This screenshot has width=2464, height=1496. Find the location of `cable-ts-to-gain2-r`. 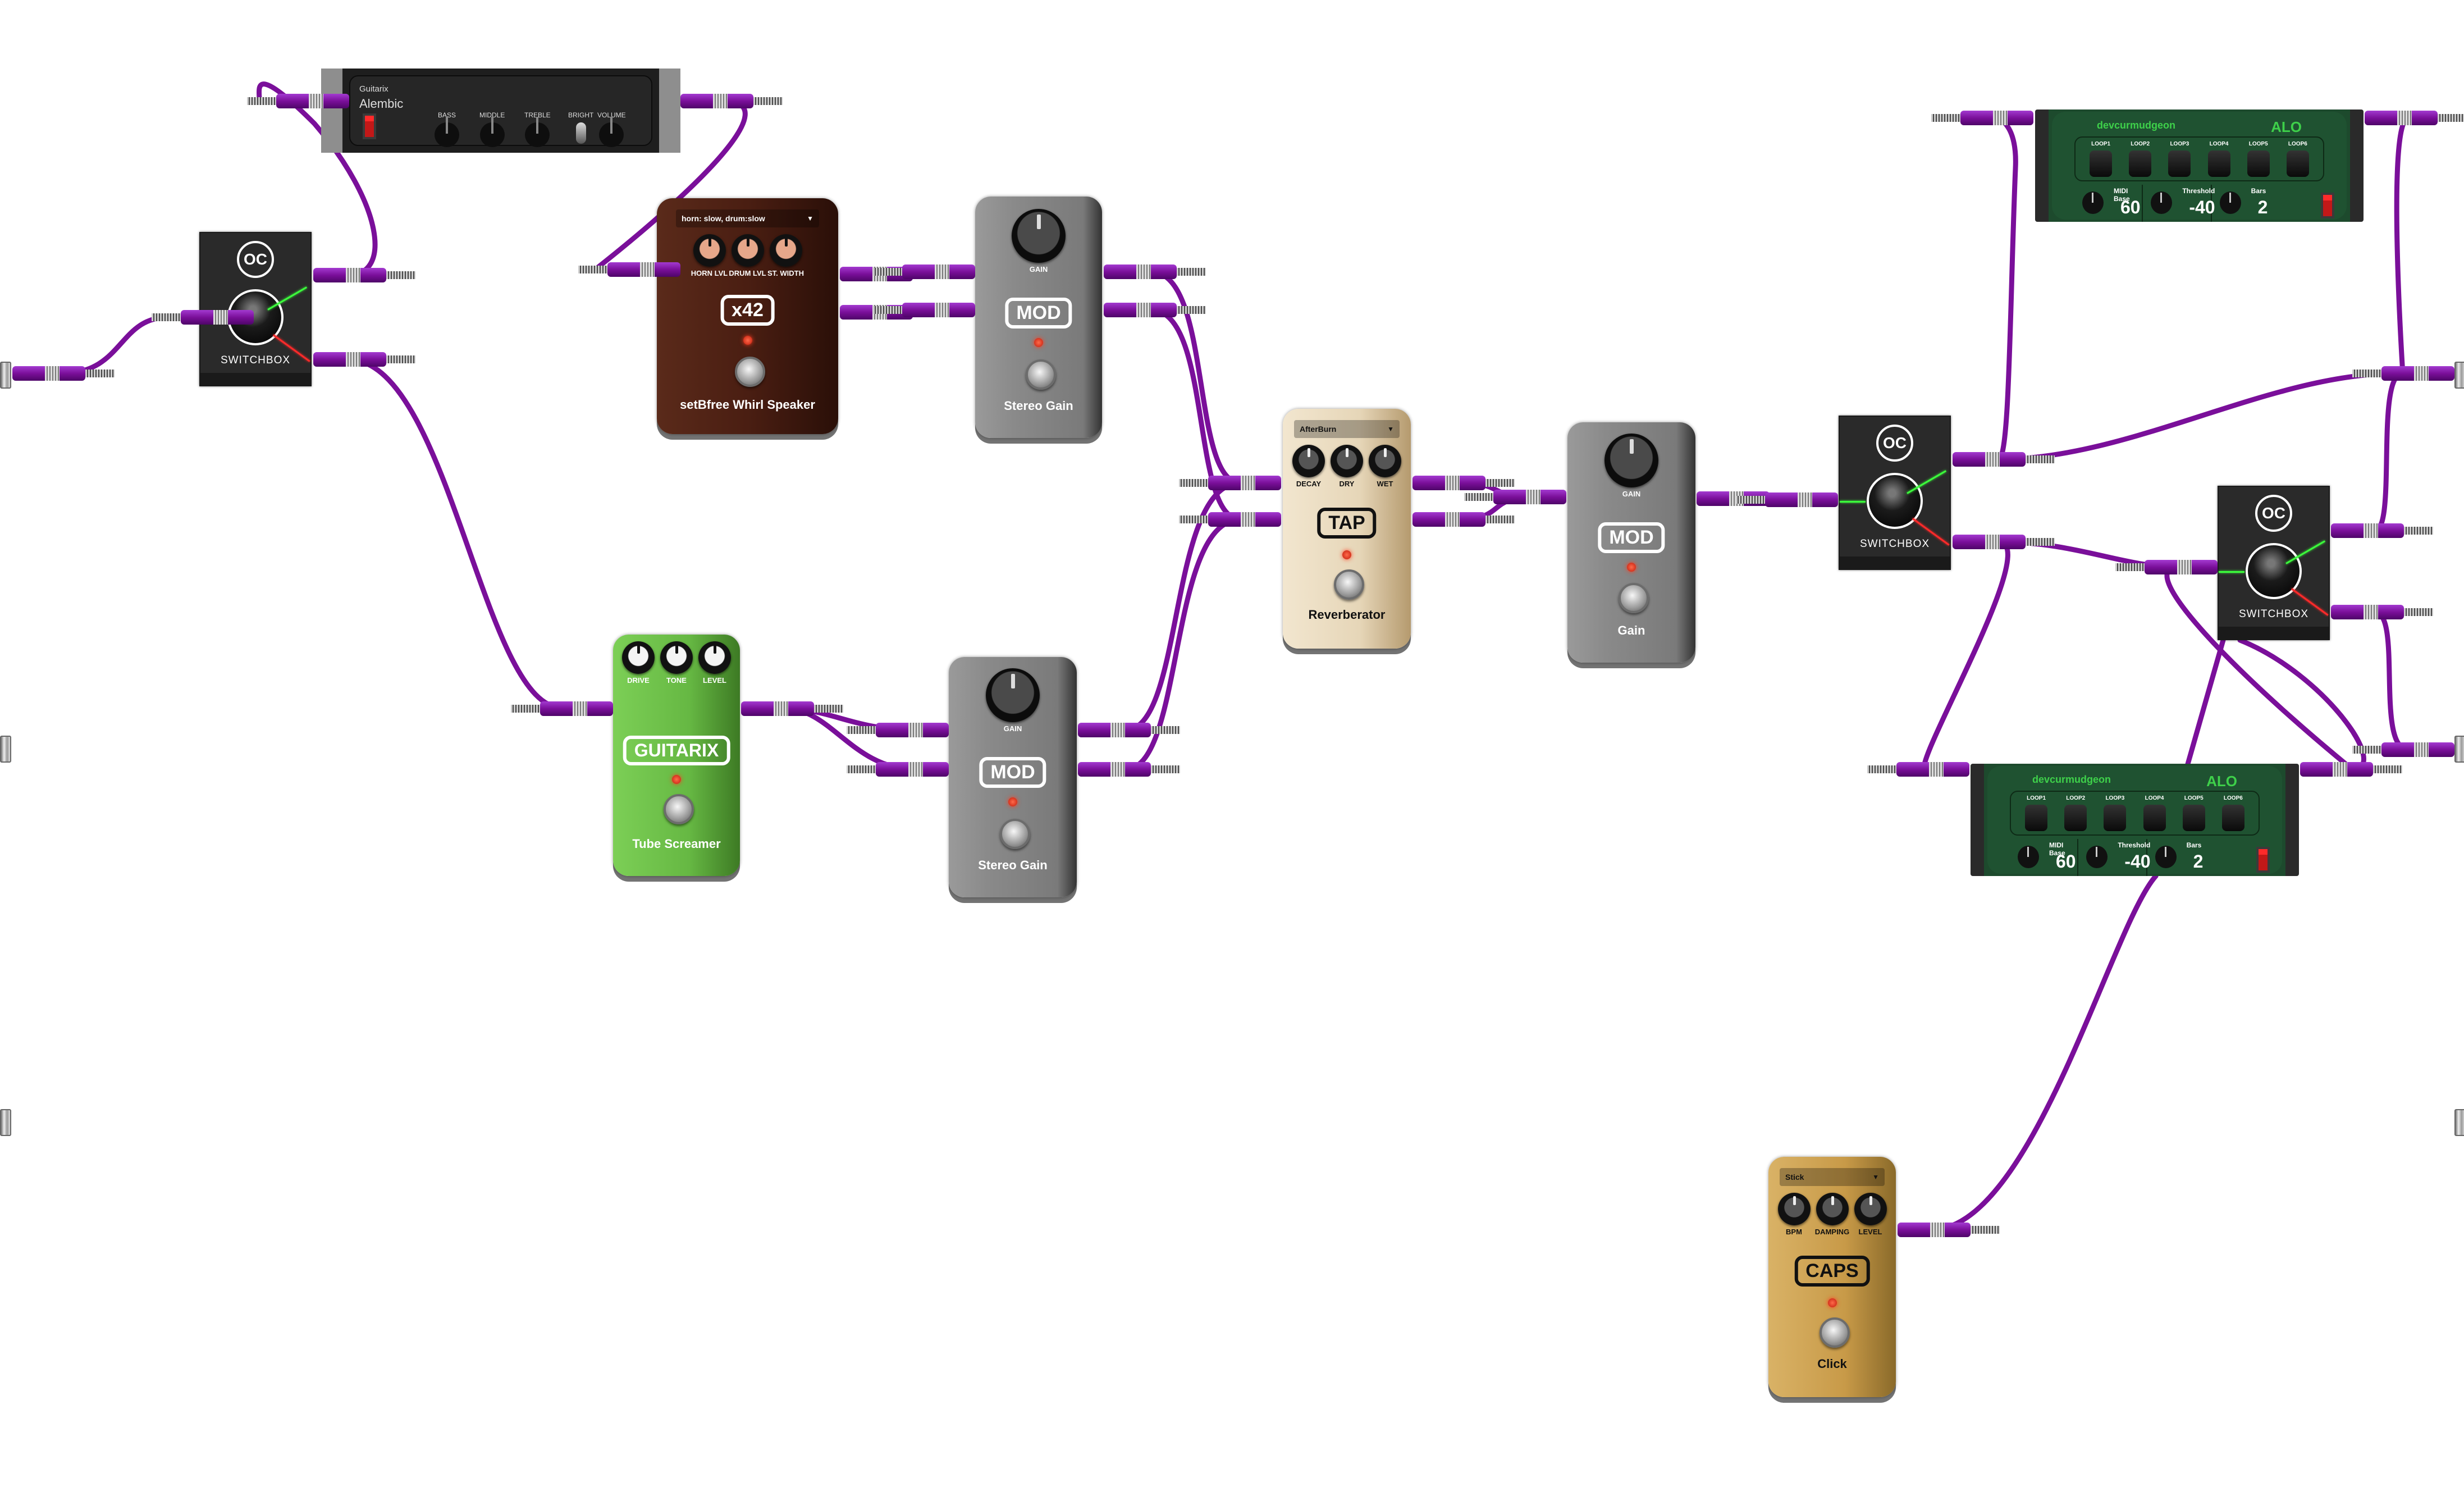

cable-ts-to-gain2-r is located at coordinates (850, 739).